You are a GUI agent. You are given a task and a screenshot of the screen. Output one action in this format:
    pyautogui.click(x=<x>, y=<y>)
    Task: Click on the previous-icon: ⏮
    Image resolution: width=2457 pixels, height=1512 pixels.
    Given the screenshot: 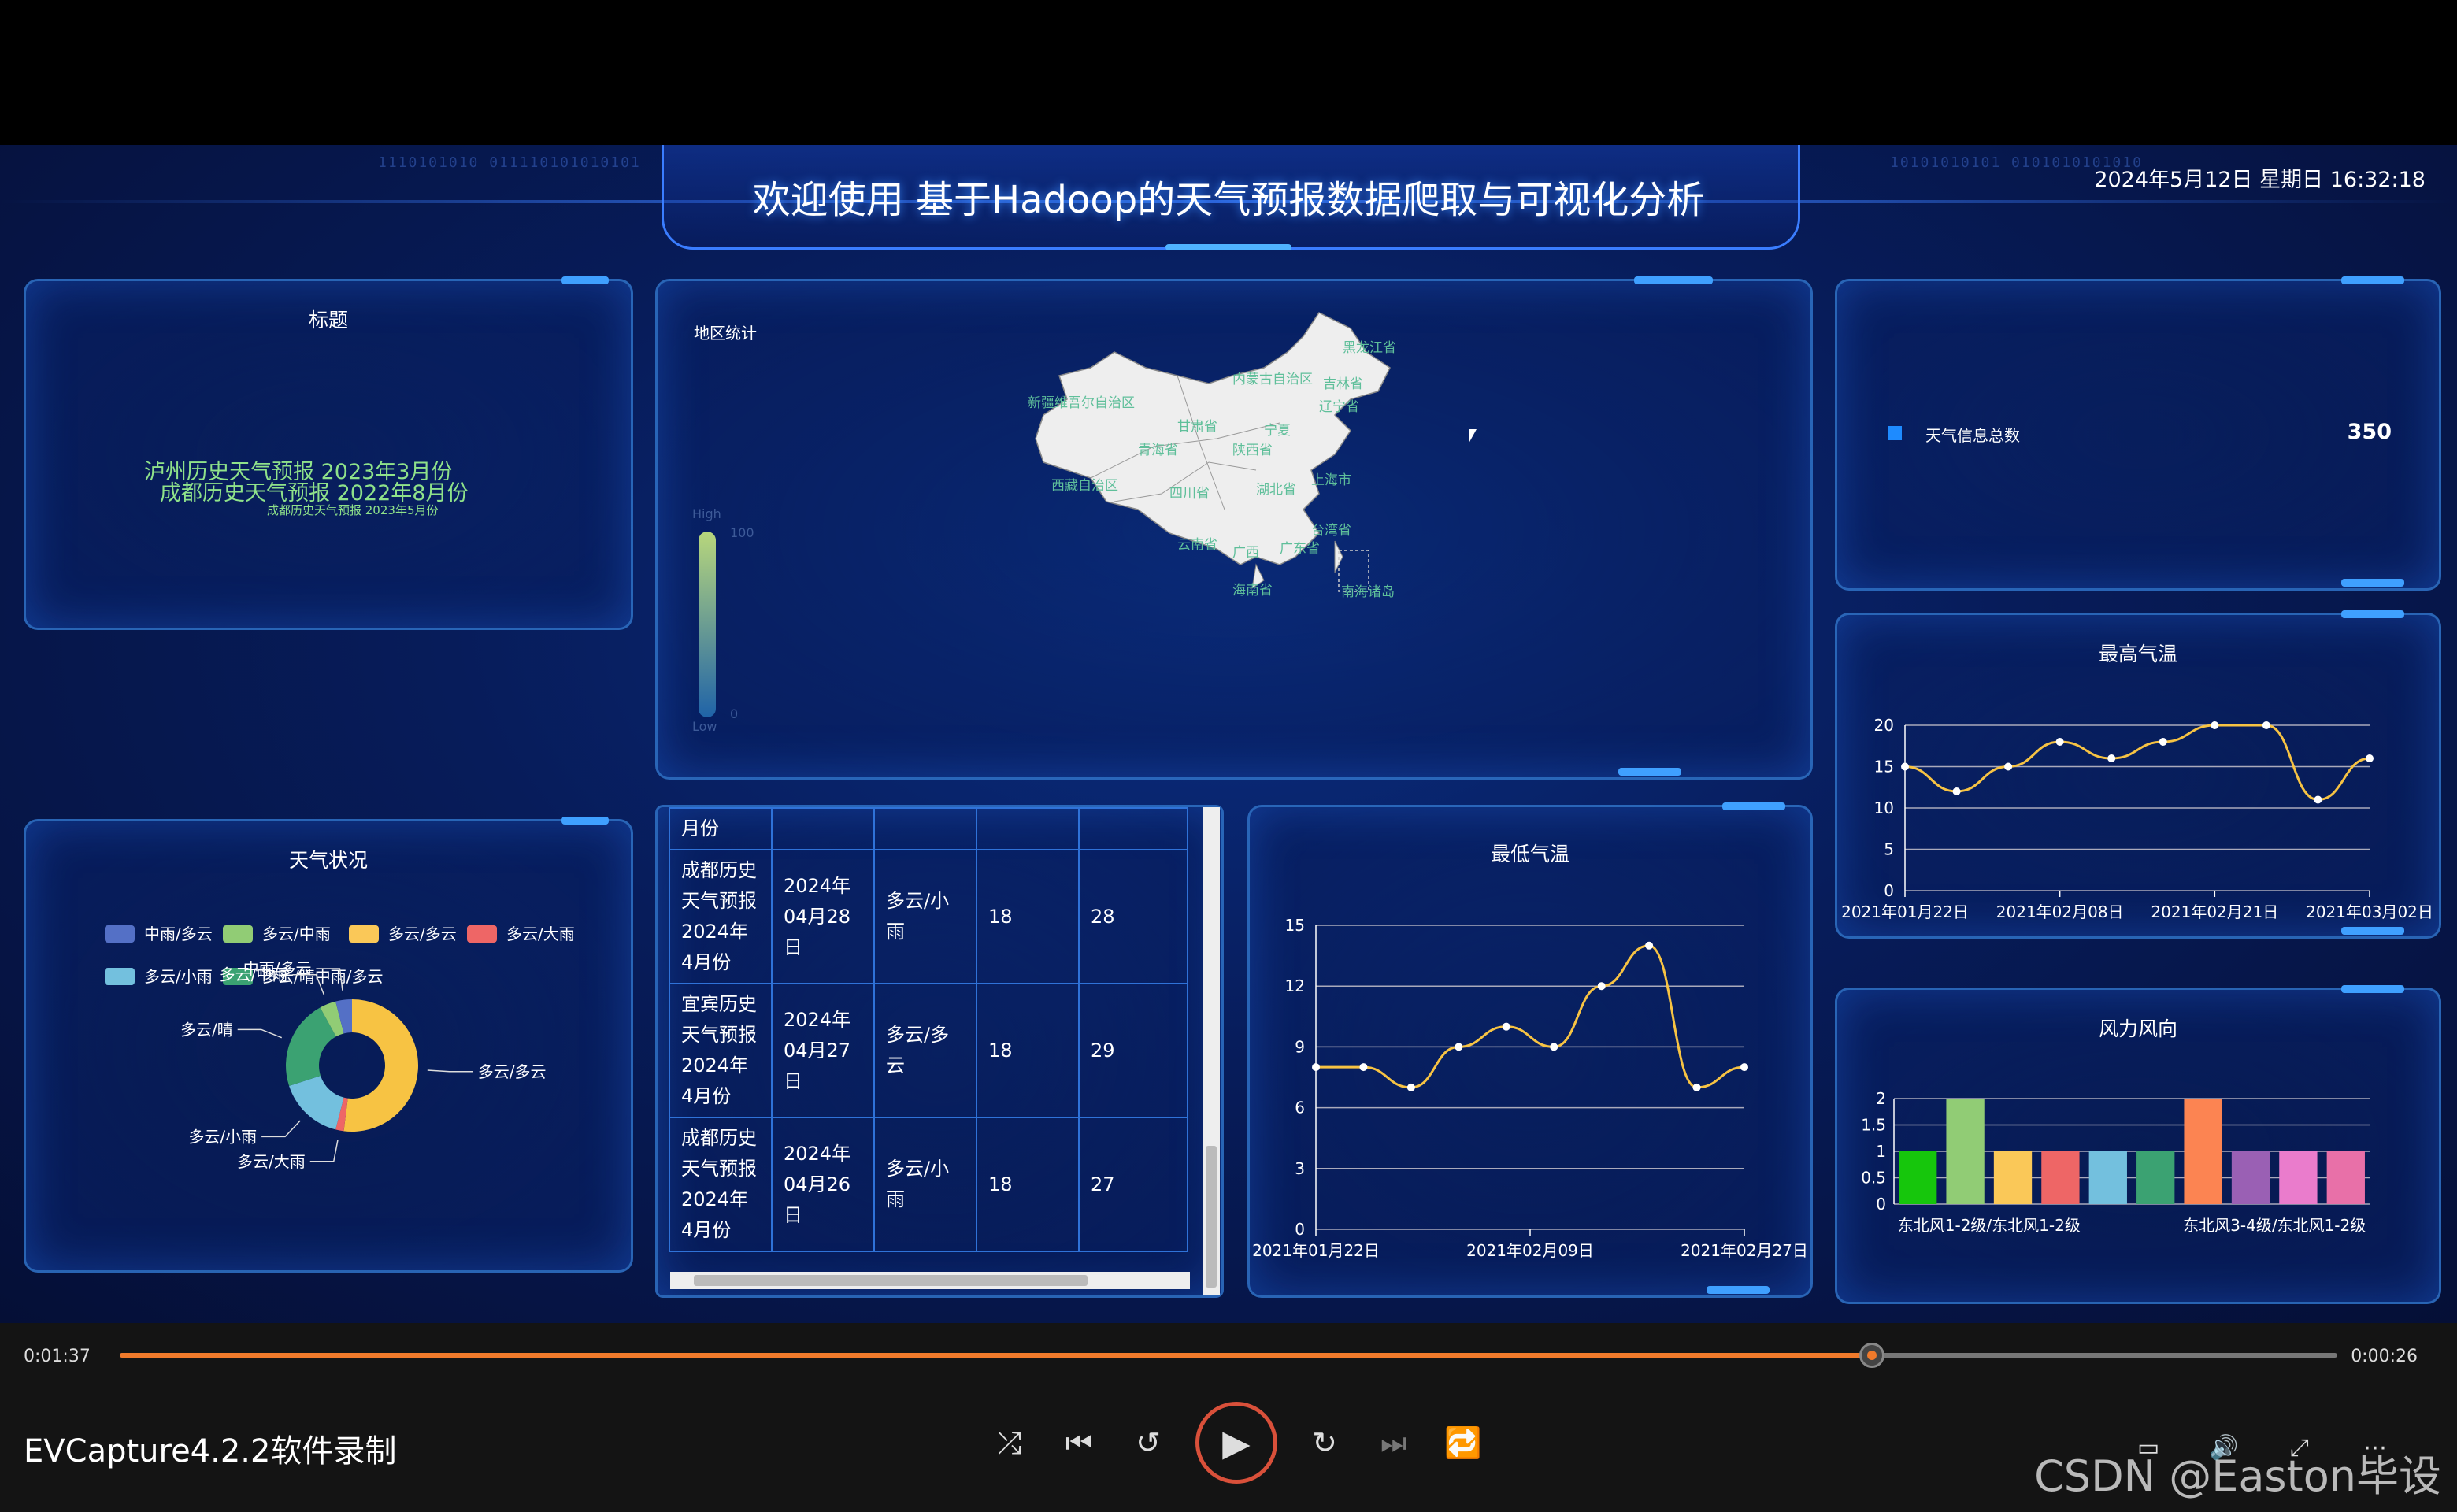 What is the action you would take?
    pyautogui.click(x=1079, y=1443)
    